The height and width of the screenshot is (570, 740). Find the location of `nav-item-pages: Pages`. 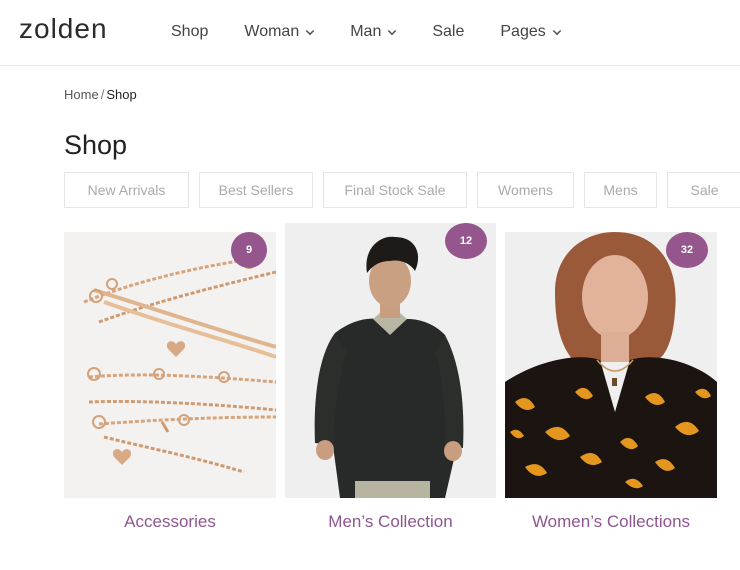

nav-item-pages: Pages is located at coordinates (530, 32).